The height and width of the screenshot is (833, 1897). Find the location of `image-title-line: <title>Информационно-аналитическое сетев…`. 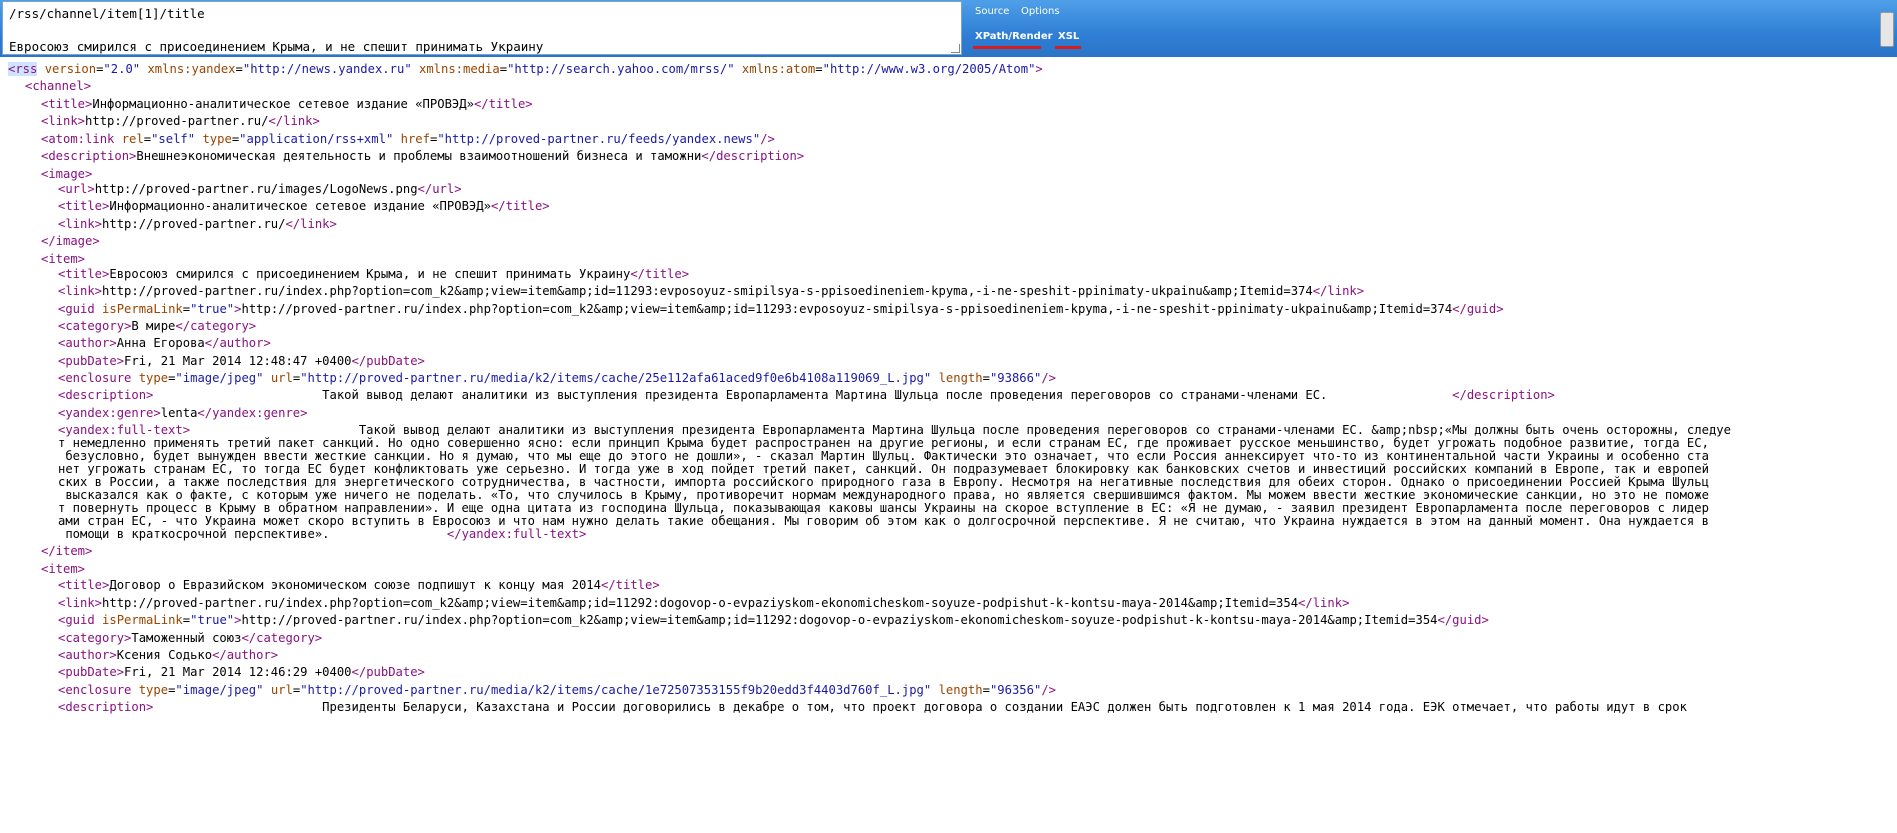

image-title-line: <title>Информационно-аналитическое сетев… is located at coordinates (304, 206).